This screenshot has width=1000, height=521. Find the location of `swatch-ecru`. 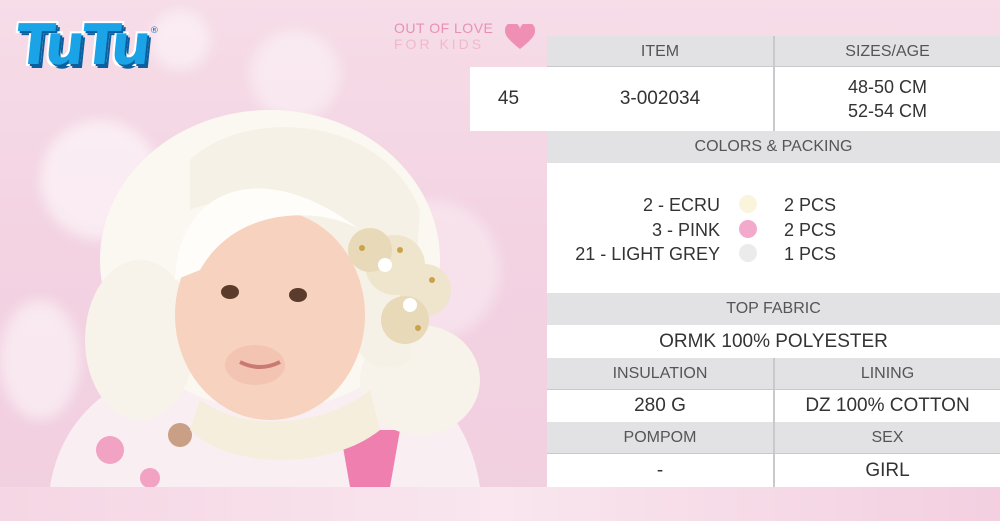

swatch-ecru is located at coordinates (748, 204).